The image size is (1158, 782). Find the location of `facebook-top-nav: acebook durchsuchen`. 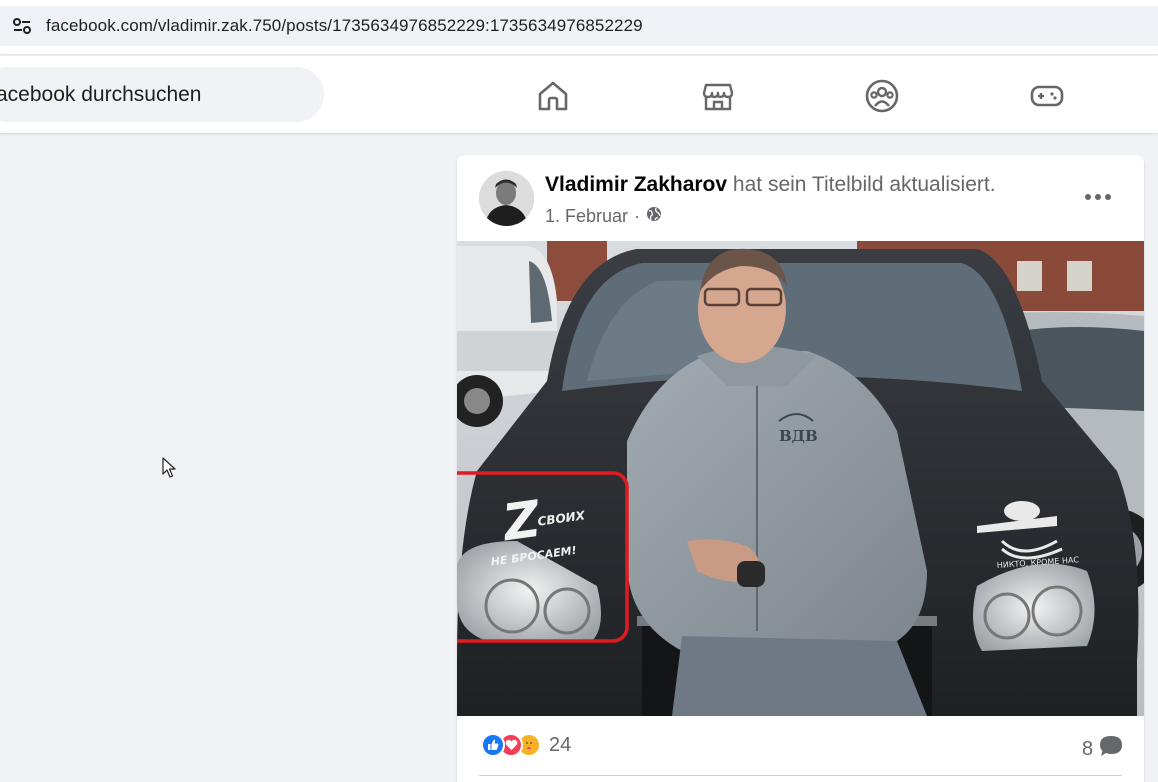

facebook-top-nav: acebook durchsuchen is located at coordinates (579, 94).